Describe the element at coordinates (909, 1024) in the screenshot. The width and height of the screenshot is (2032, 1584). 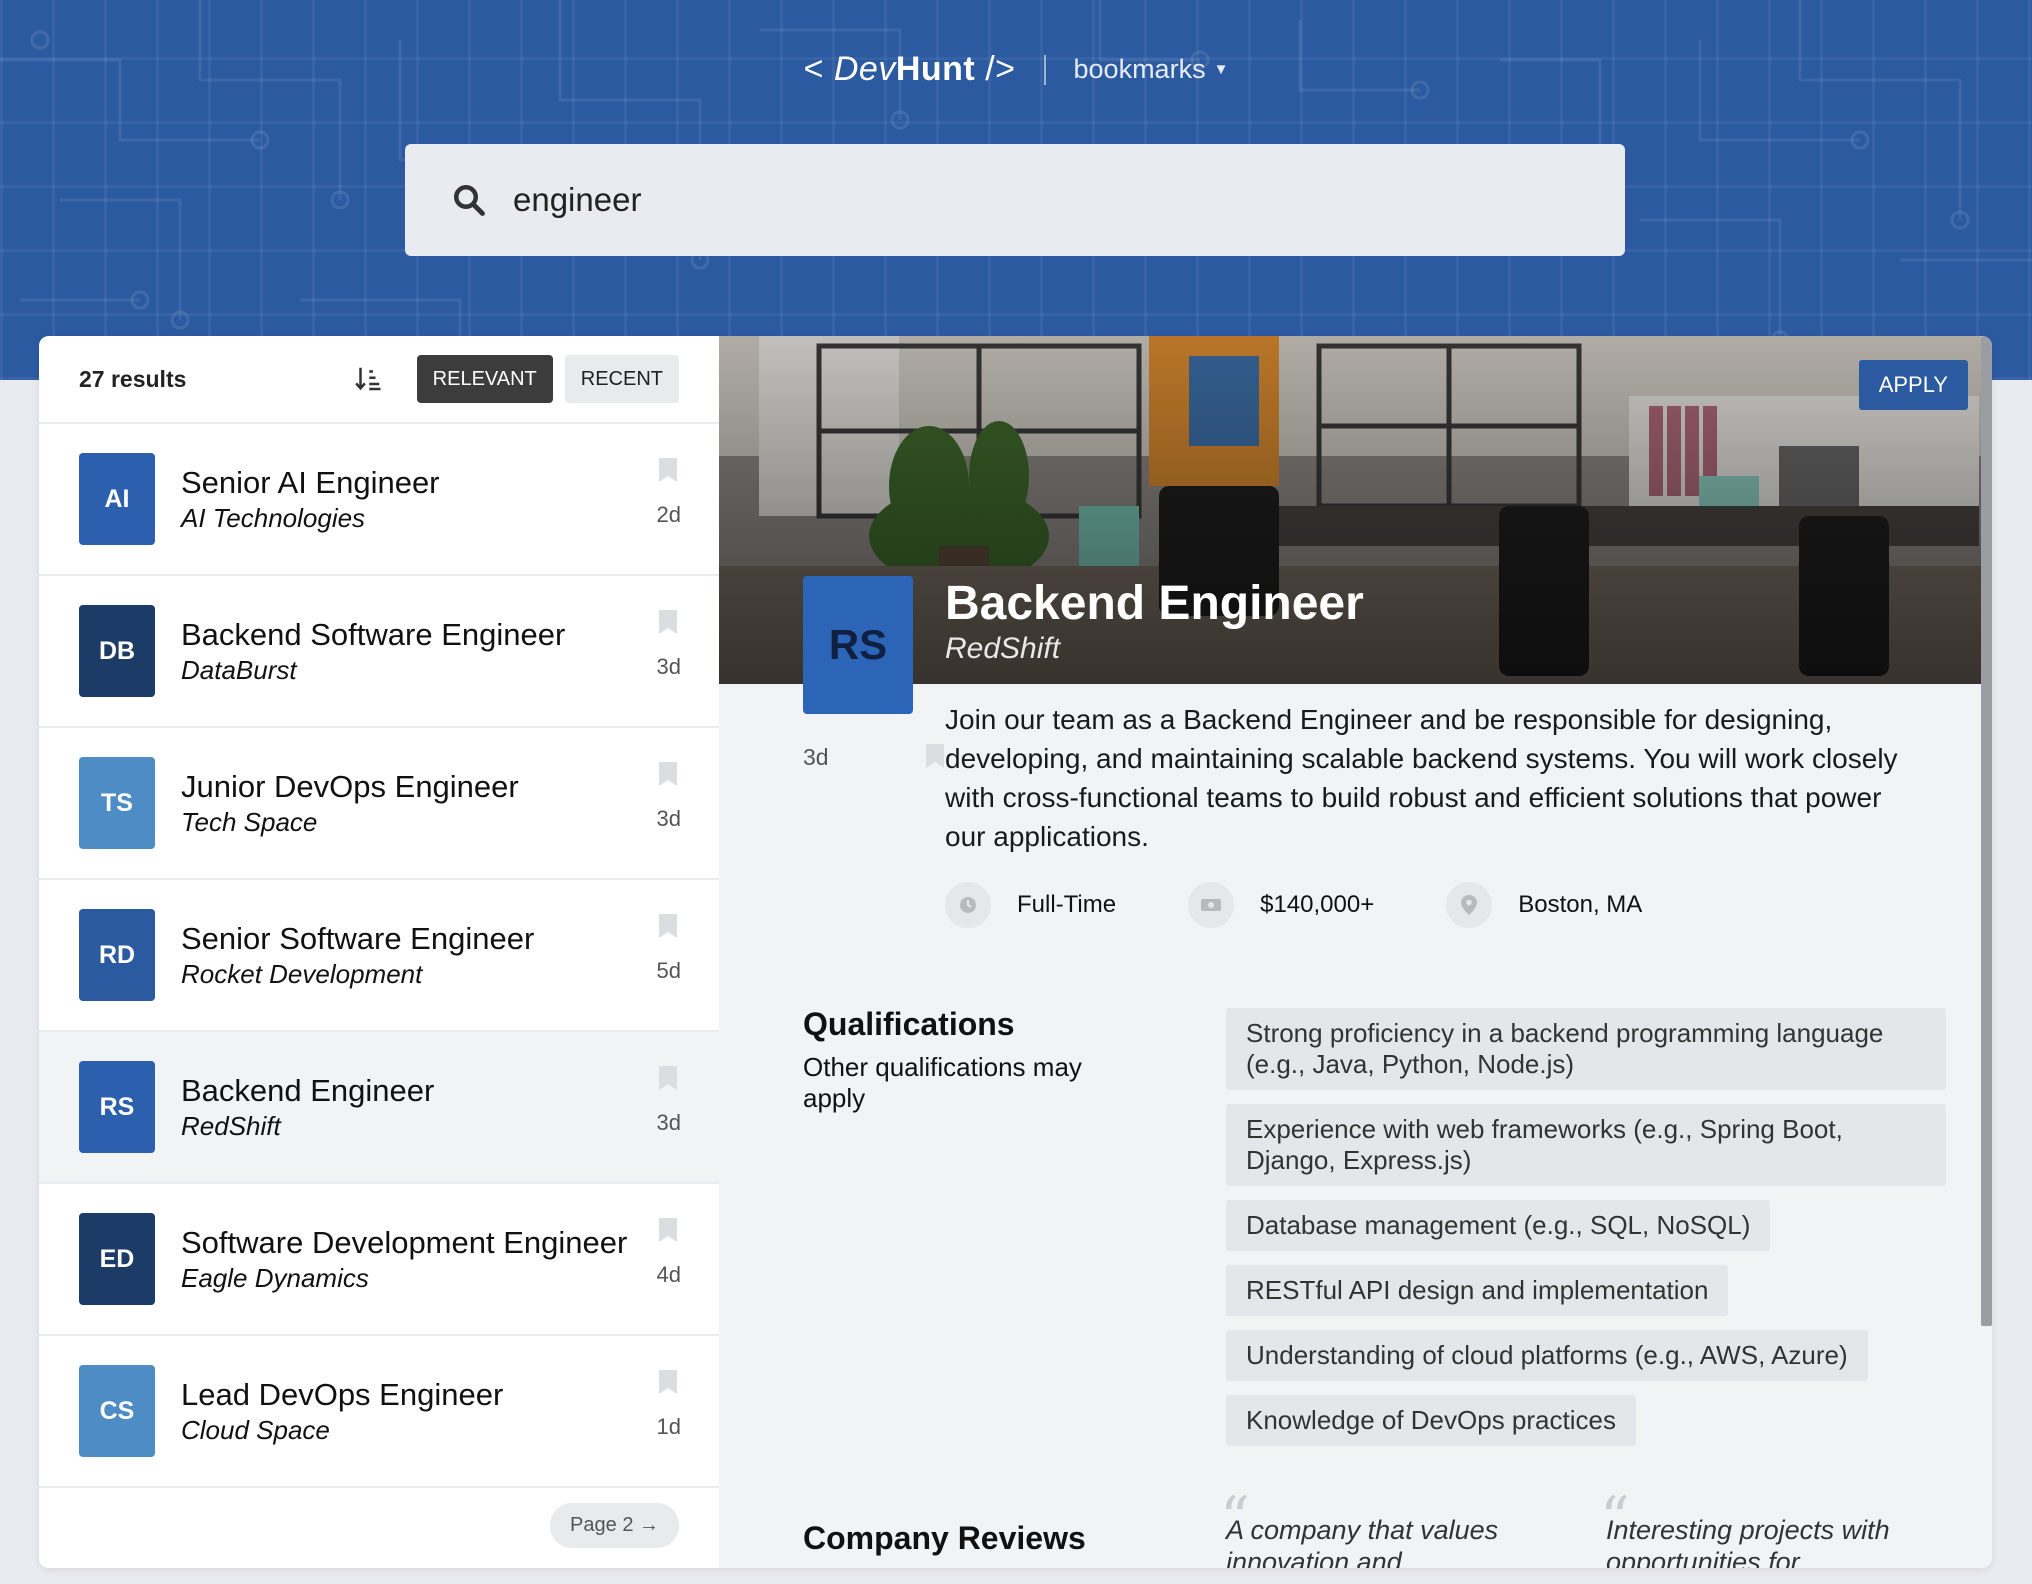
I see `qualifications-heading: Qualifications` at that location.